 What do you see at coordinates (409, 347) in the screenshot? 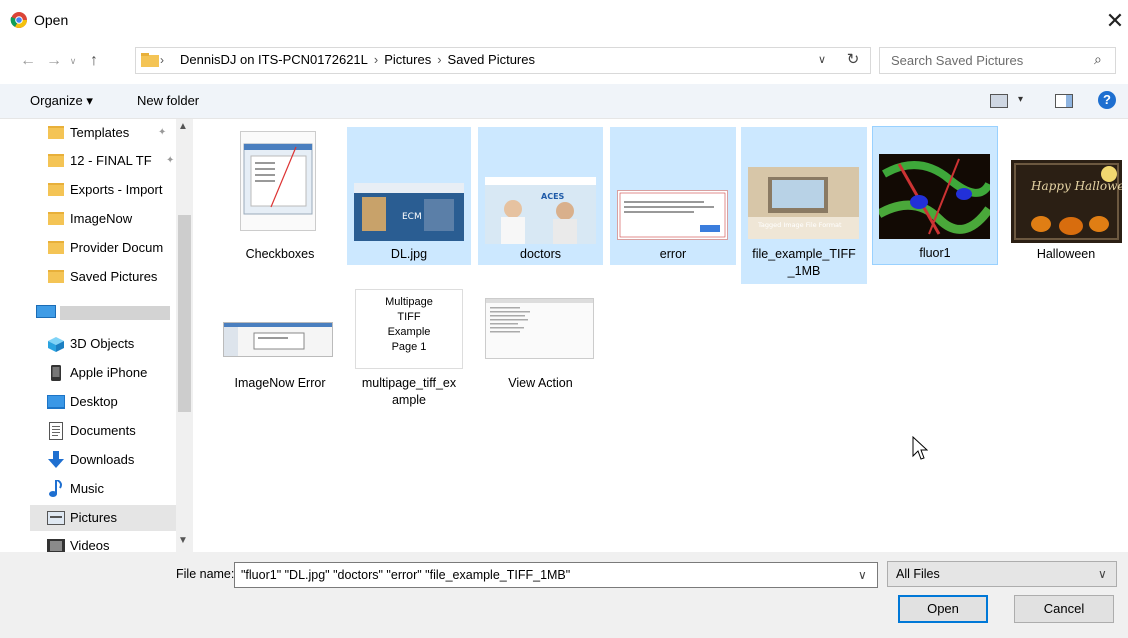
I see `thumbnail-line: Page 1` at bounding box center [409, 347].